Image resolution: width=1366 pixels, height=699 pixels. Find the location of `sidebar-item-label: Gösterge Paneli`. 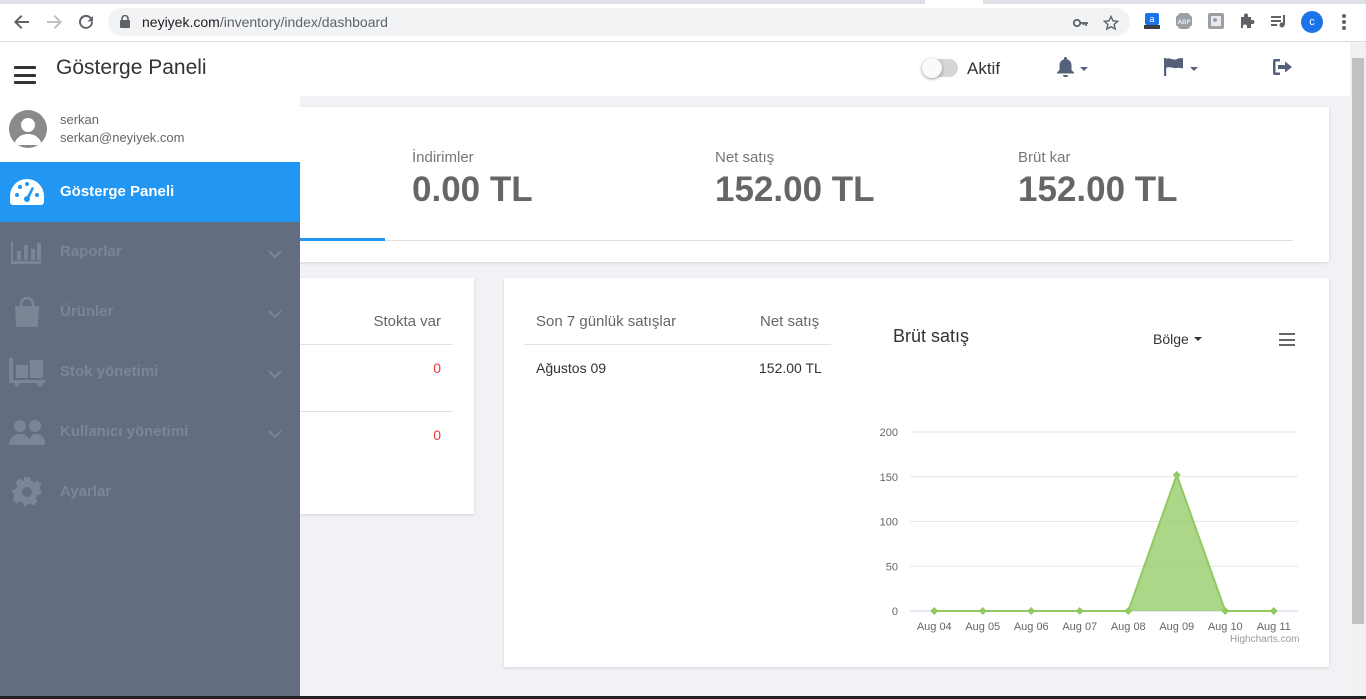

sidebar-item-label: Gösterge Paneli is located at coordinates (117, 191).